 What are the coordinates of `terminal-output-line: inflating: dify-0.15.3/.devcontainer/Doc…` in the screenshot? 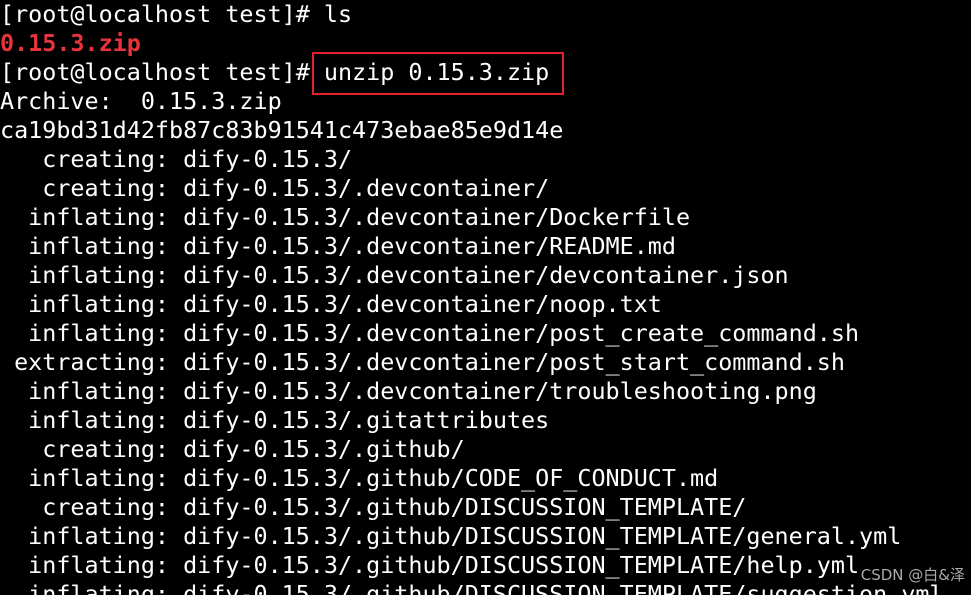 It's located at (345, 217).